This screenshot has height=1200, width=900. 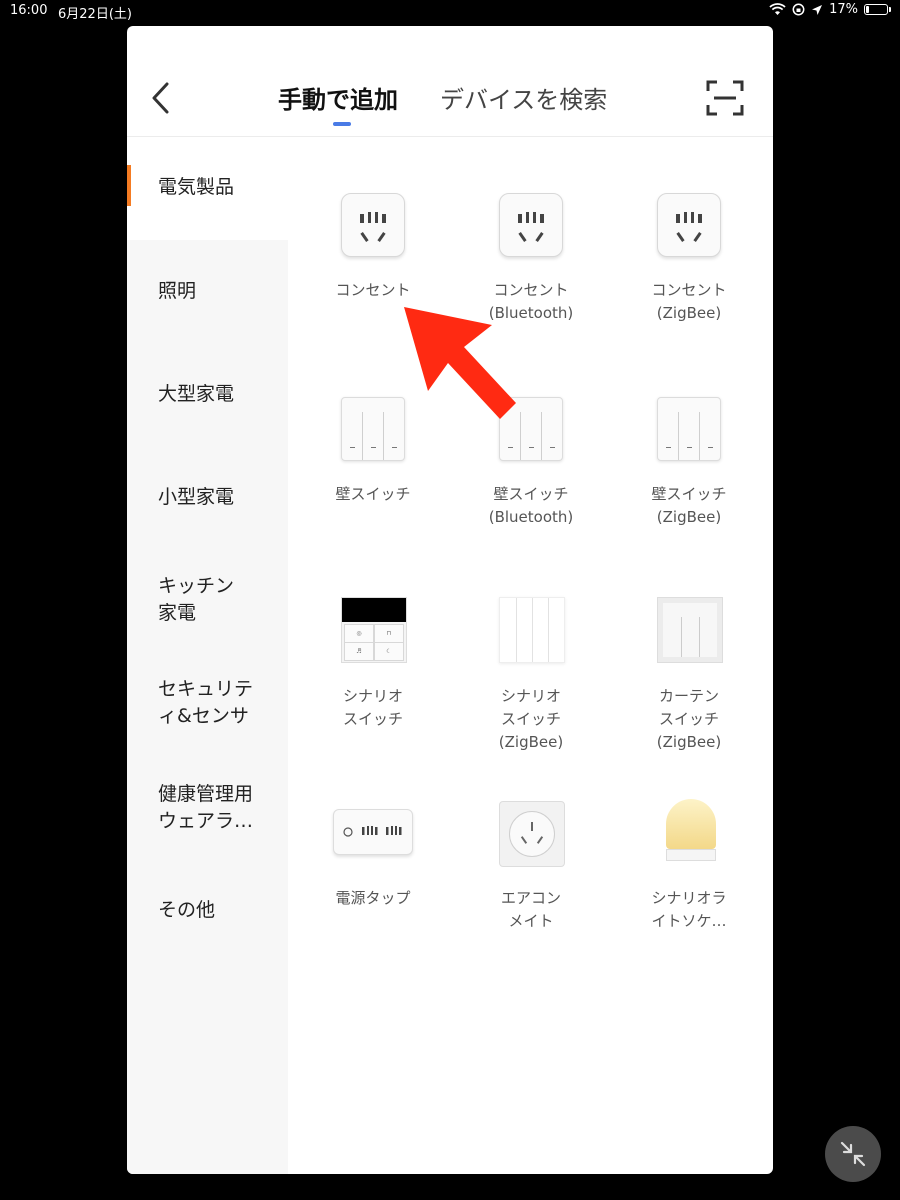 What do you see at coordinates (877, 9) in the screenshot?
I see `battery-icon` at bounding box center [877, 9].